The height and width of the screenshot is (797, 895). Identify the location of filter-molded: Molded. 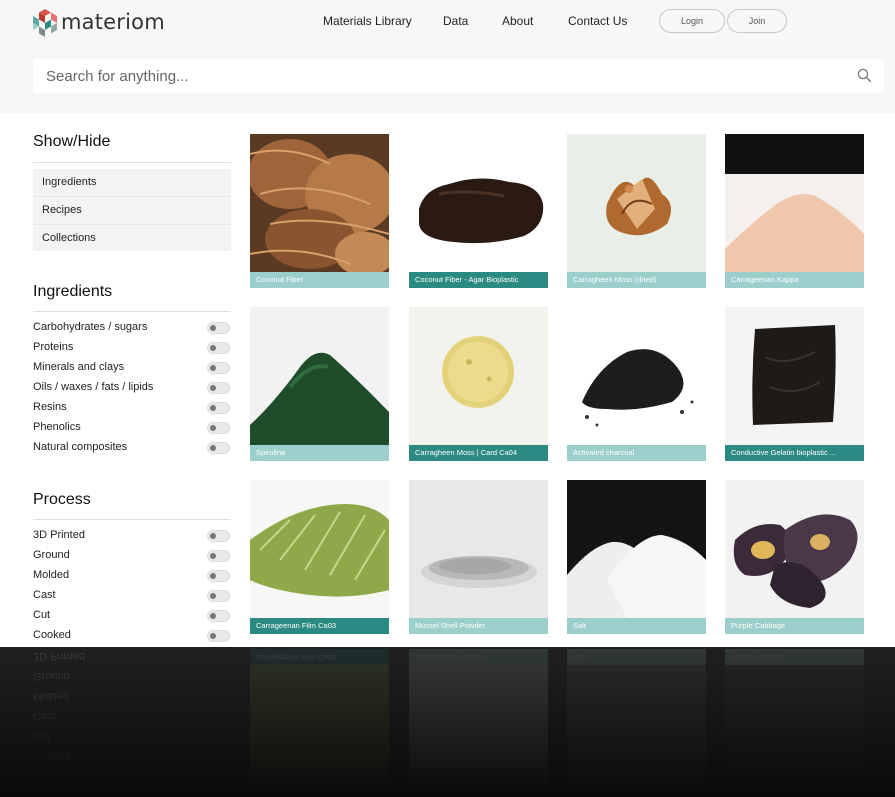
(132, 576).